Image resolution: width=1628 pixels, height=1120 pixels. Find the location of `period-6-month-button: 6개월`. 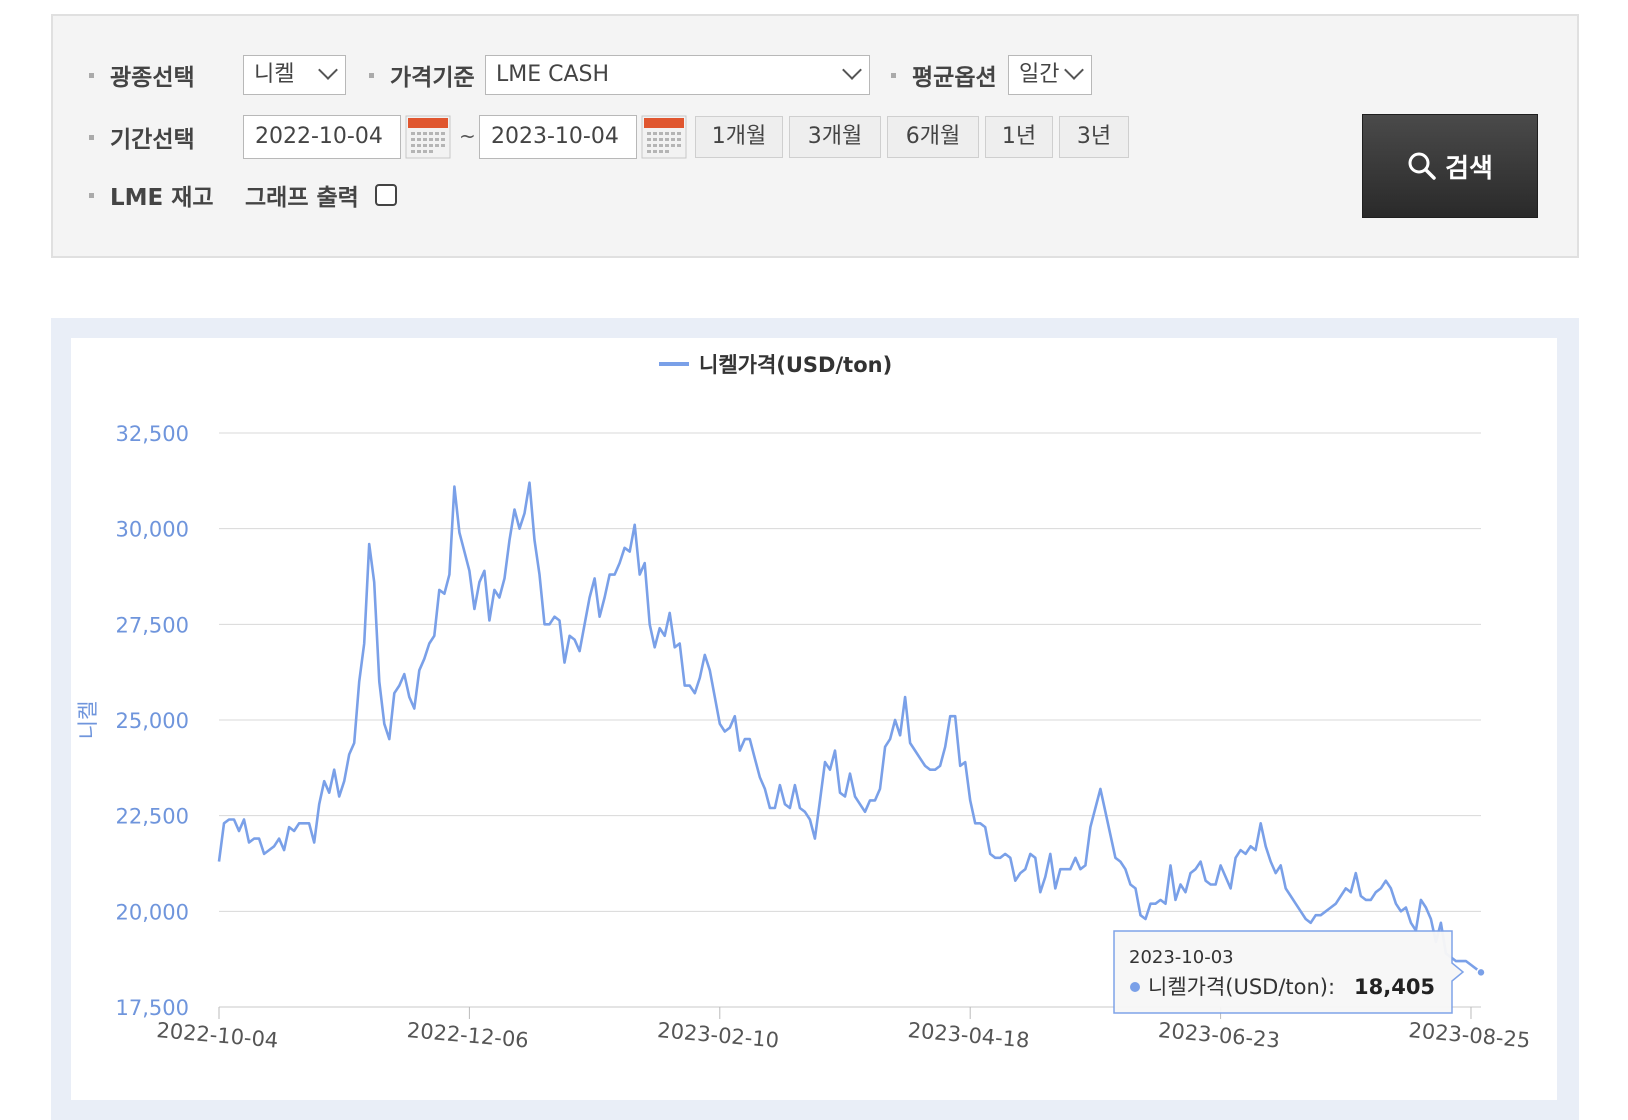

period-6-month-button: 6개월 is located at coordinates (933, 137).